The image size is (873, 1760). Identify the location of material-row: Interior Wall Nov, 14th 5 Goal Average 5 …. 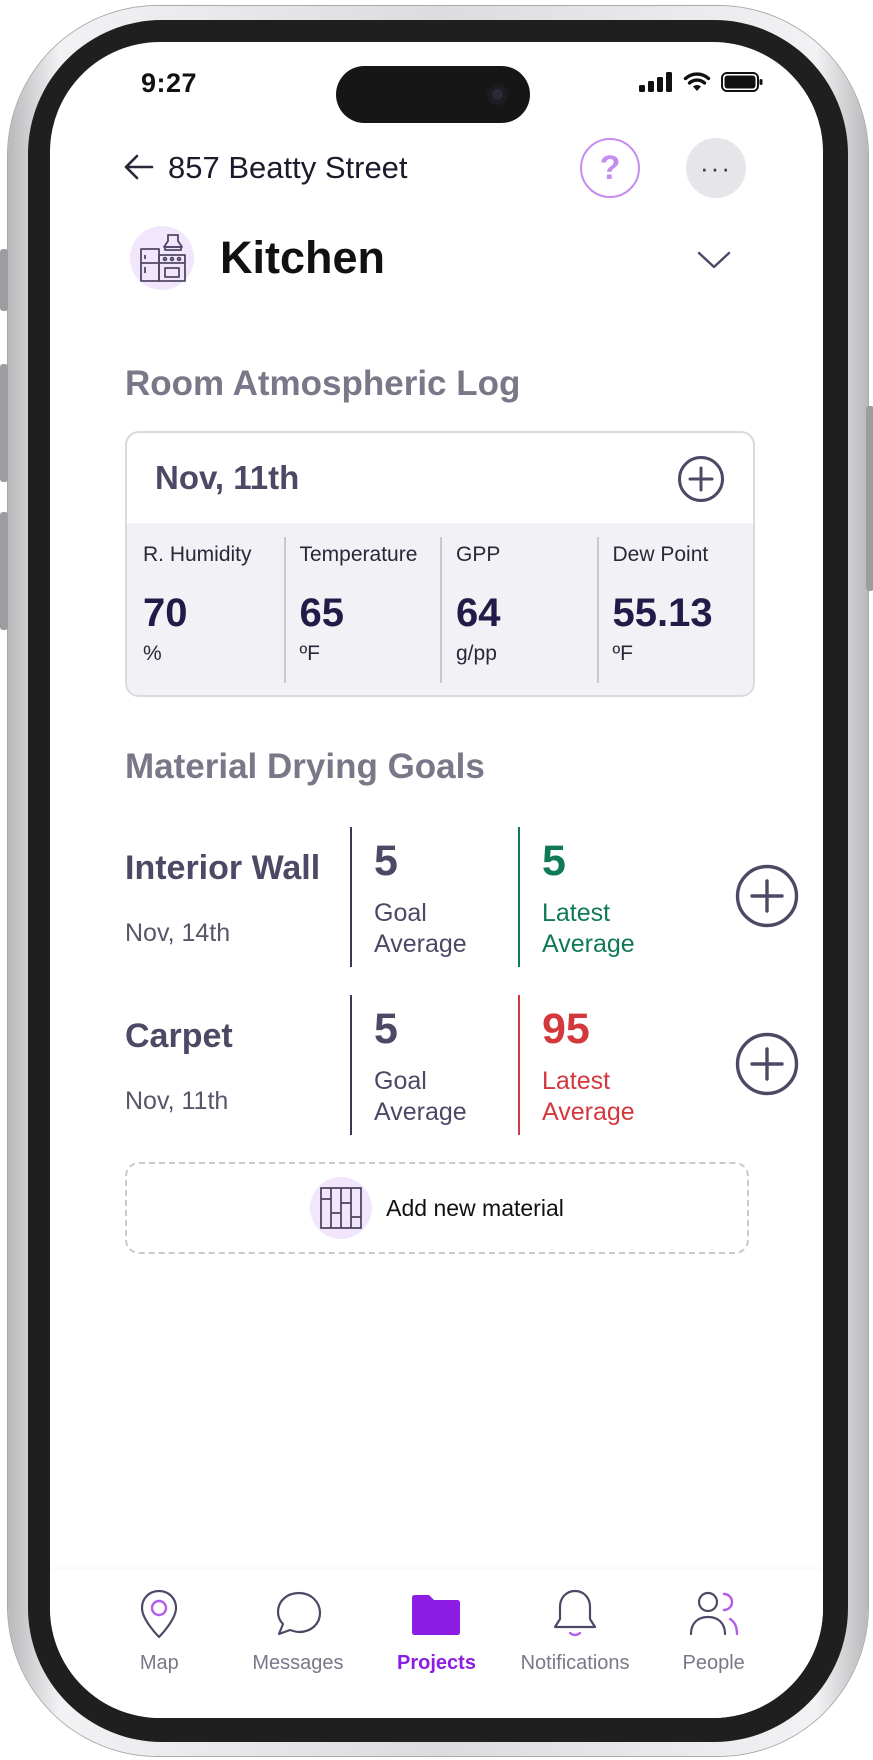
(462, 897).